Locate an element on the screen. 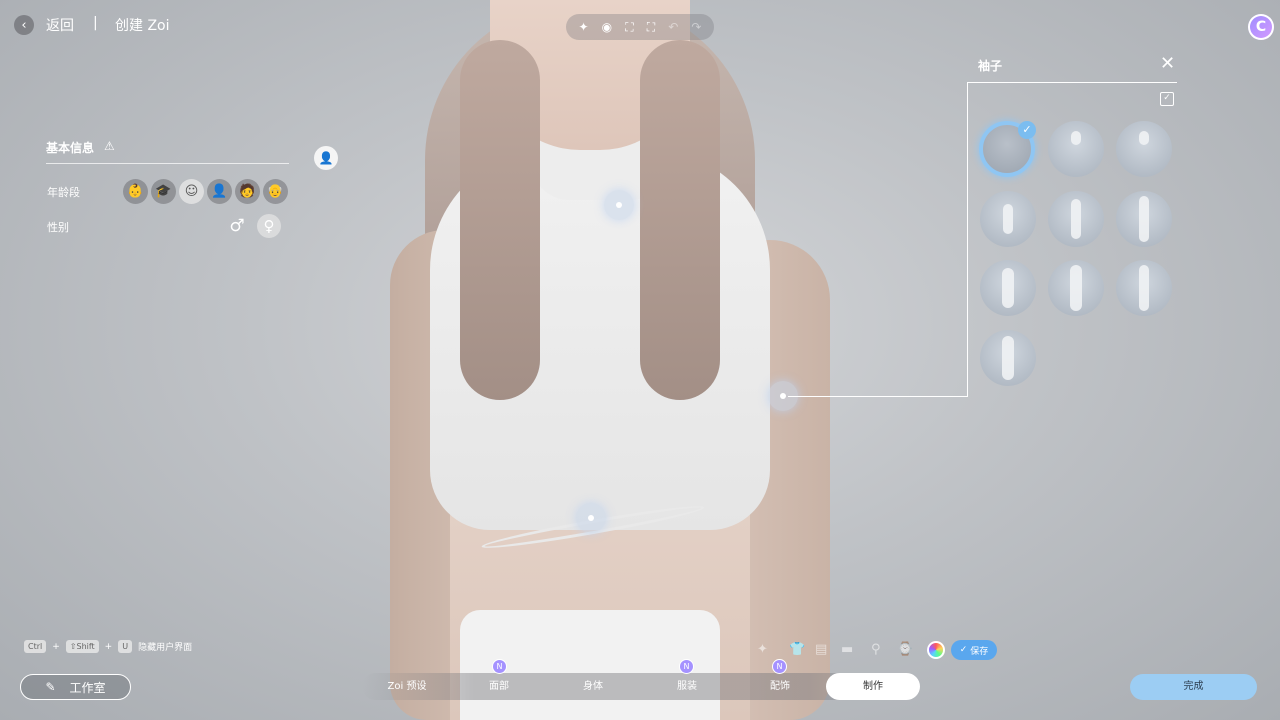 The image size is (1280, 720). tab-body: 身体 is located at coordinates (593, 686).